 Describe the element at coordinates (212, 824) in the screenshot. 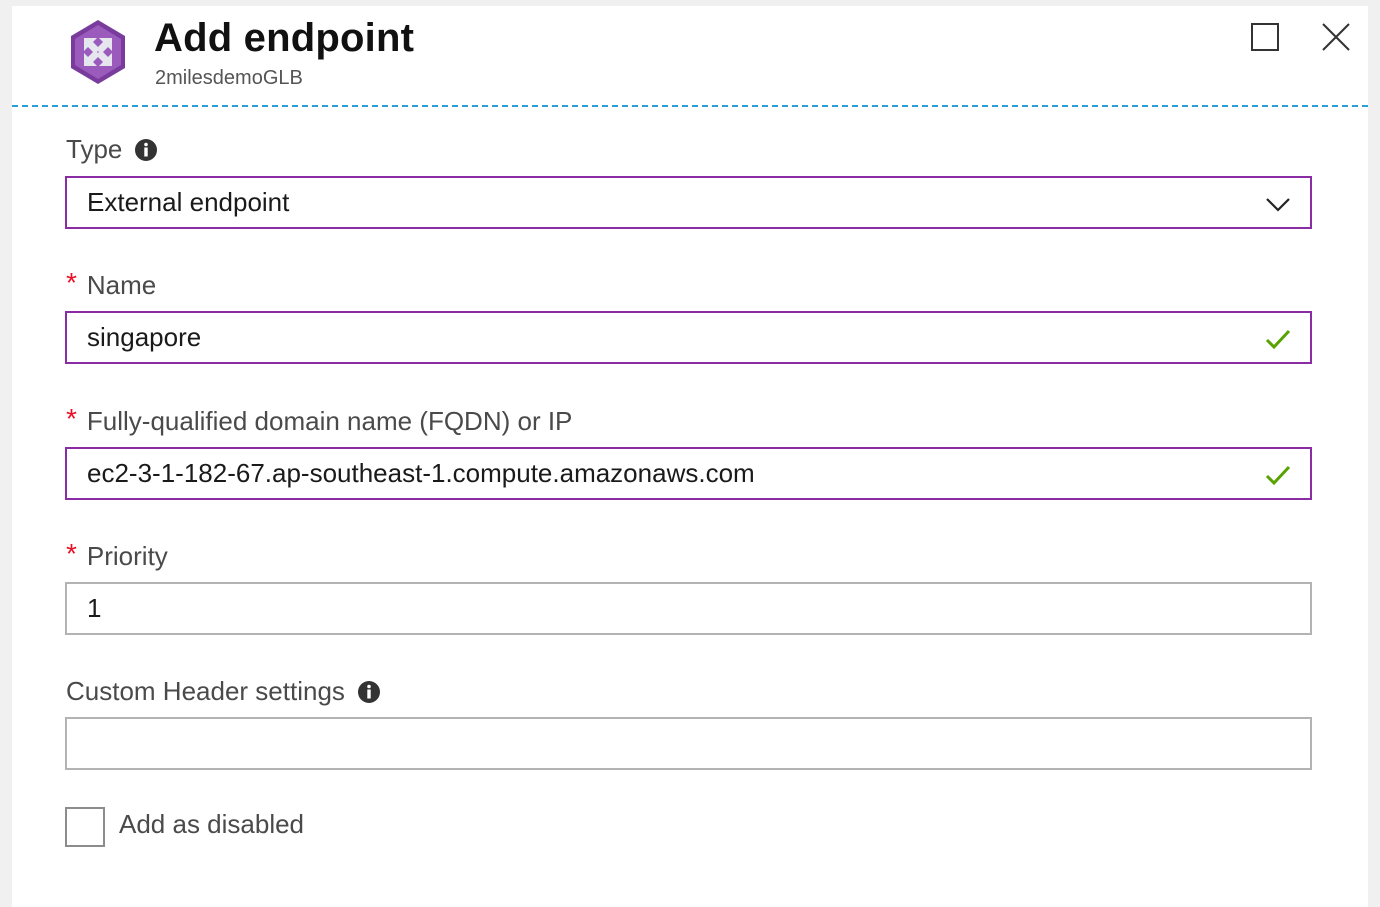

I see `add-as-disabled-label: Add as disabled` at that location.